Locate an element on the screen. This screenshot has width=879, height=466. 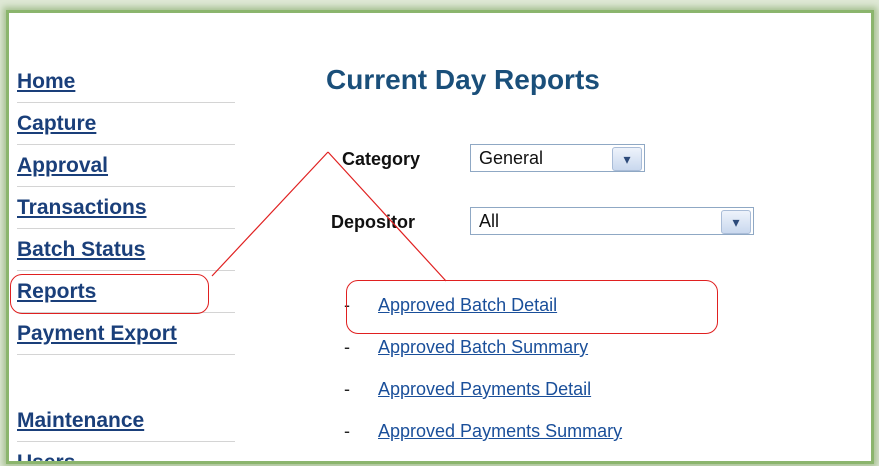
annotation-line-right is located at coordinates (387, 216).